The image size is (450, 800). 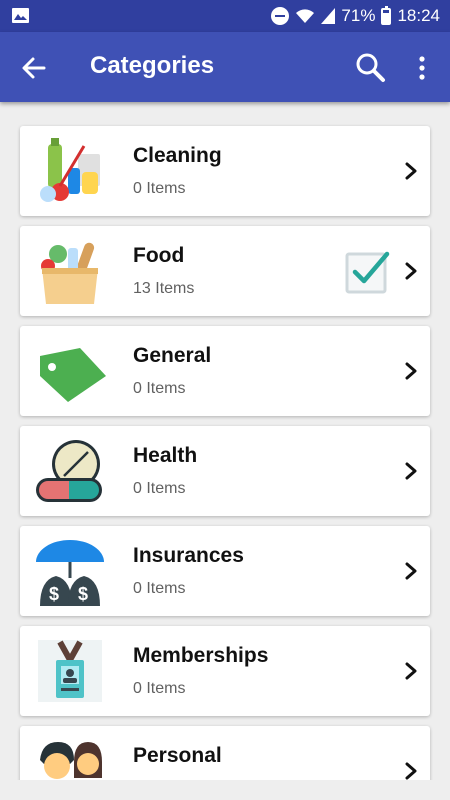 What do you see at coordinates (368, 271) in the screenshot?
I see `checkbox-checked-icon` at bounding box center [368, 271].